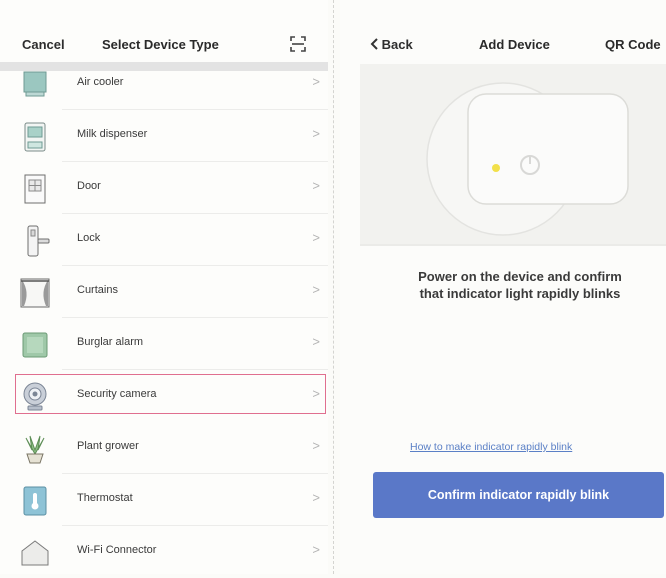  What do you see at coordinates (513, 154) in the screenshot?
I see `device-illustration` at bounding box center [513, 154].